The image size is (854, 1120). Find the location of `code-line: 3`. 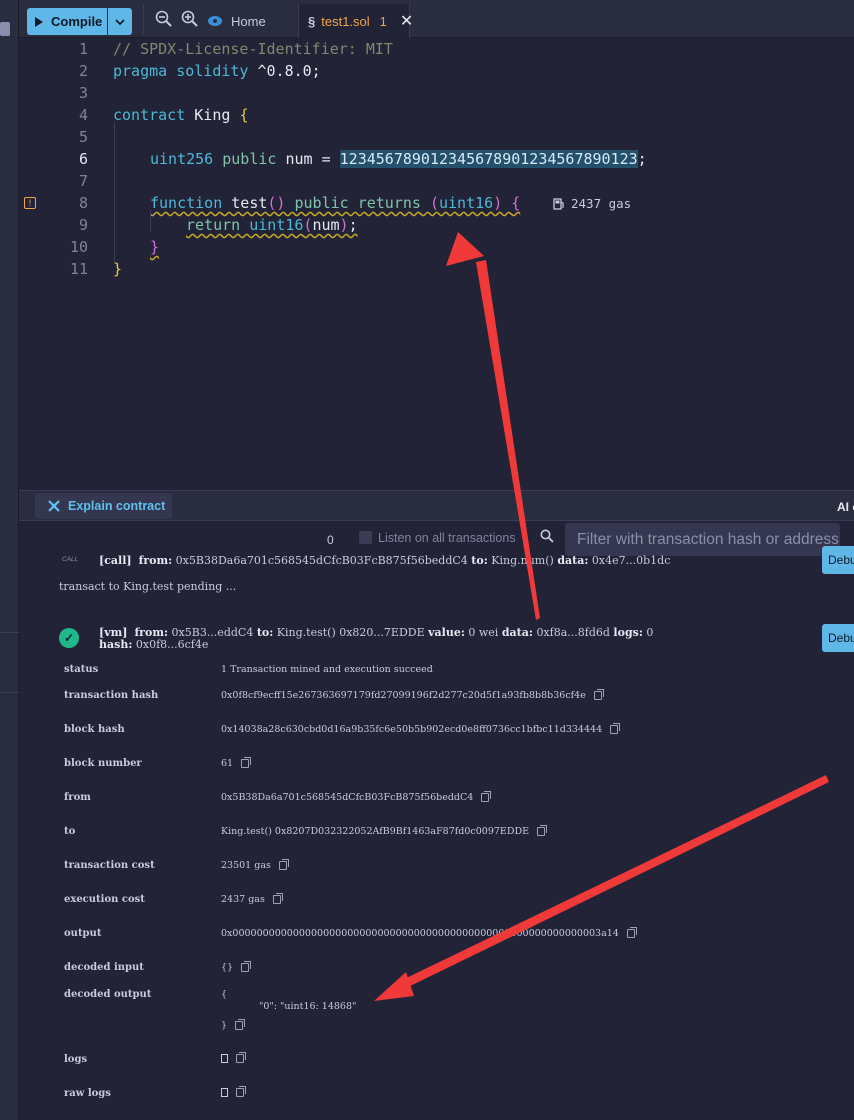

code-line: 3 is located at coordinates (436, 93).